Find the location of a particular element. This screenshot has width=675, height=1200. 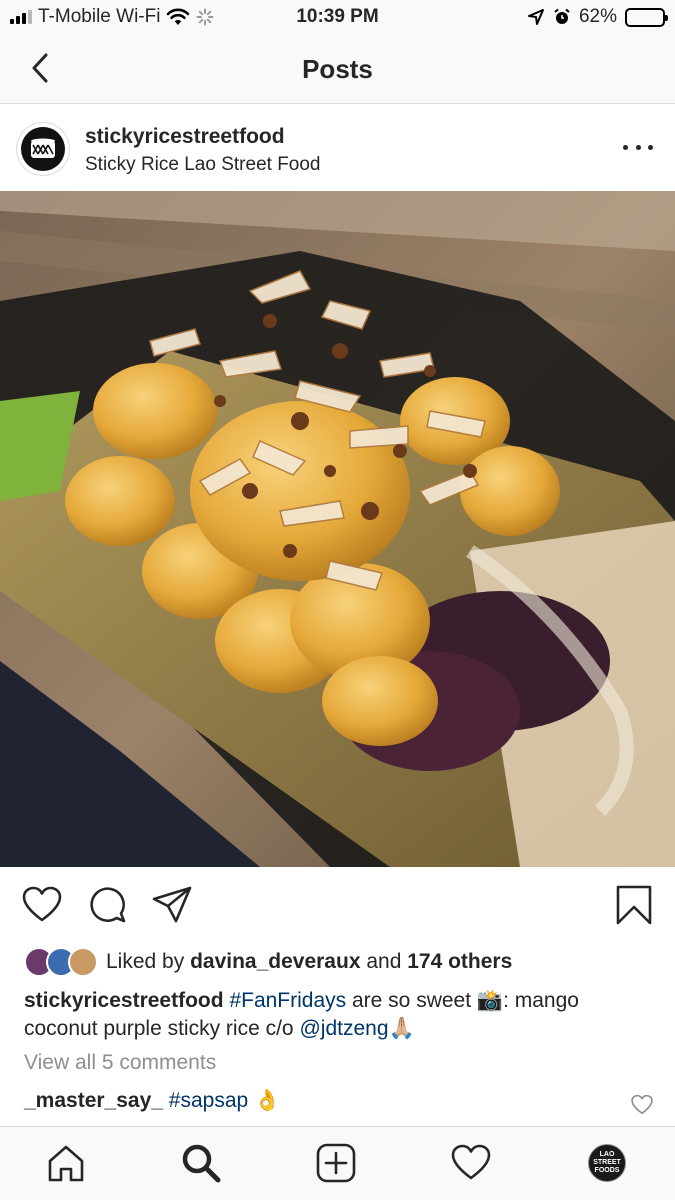

paper-plane-icon is located at coordinates (172, 904).